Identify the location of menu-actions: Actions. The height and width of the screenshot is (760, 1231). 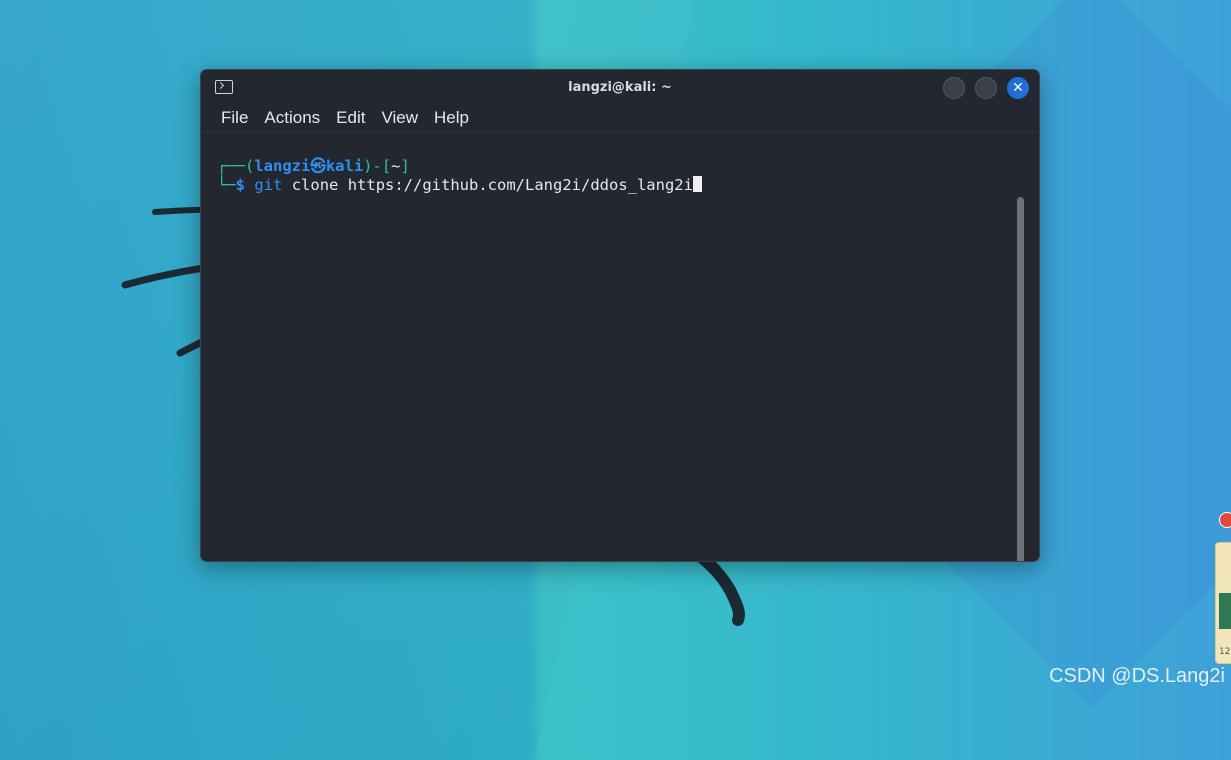
(292, 118).